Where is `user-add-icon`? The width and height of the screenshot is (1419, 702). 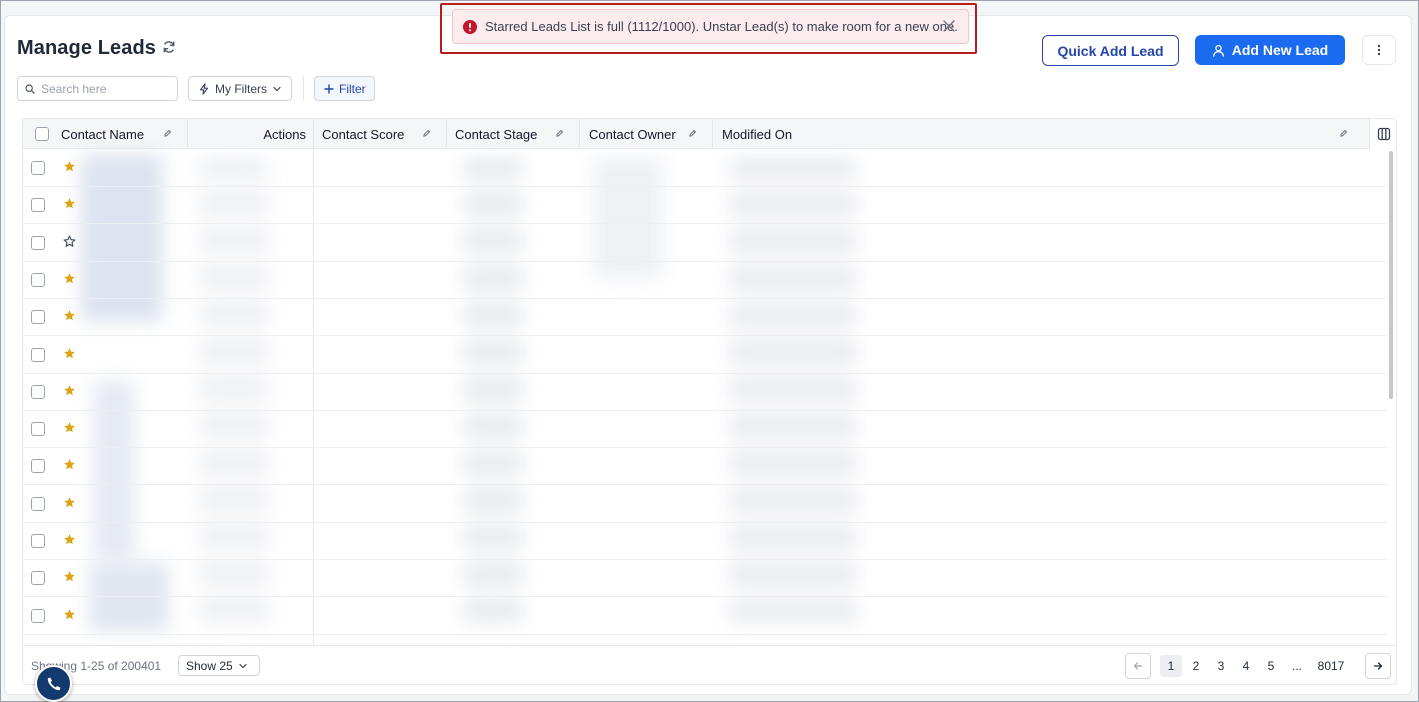
user-add-icon is located at coordinates (1218, 50).